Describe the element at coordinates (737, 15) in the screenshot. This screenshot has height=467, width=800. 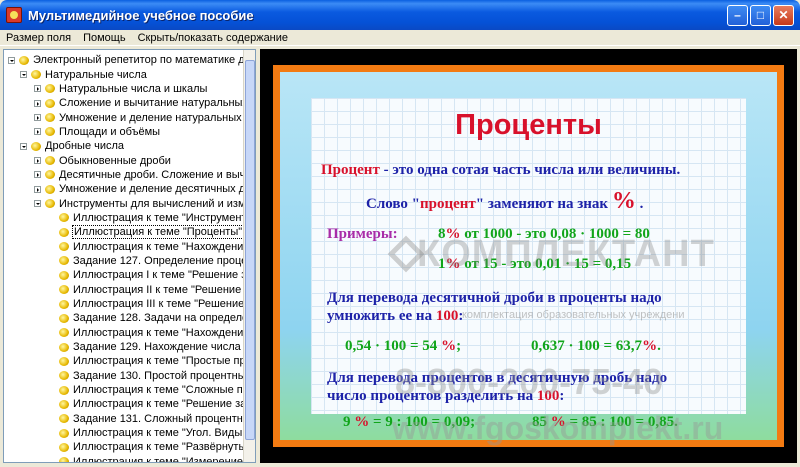
I see `minimize-button: –` at that location.